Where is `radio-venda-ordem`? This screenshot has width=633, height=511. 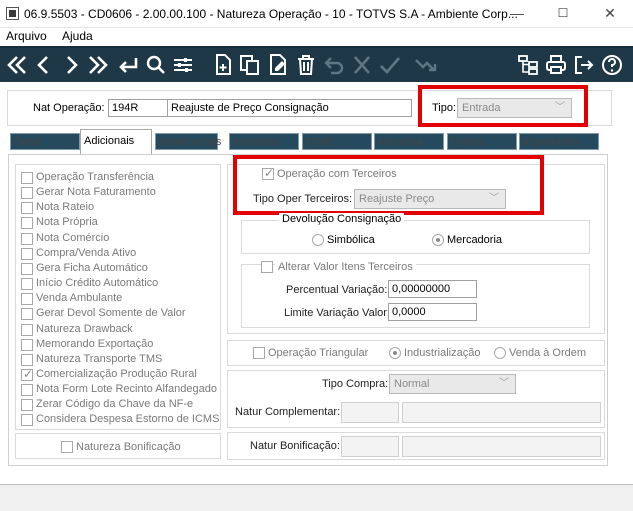 radio-venda-ordem is located at coordinates (500, 353).